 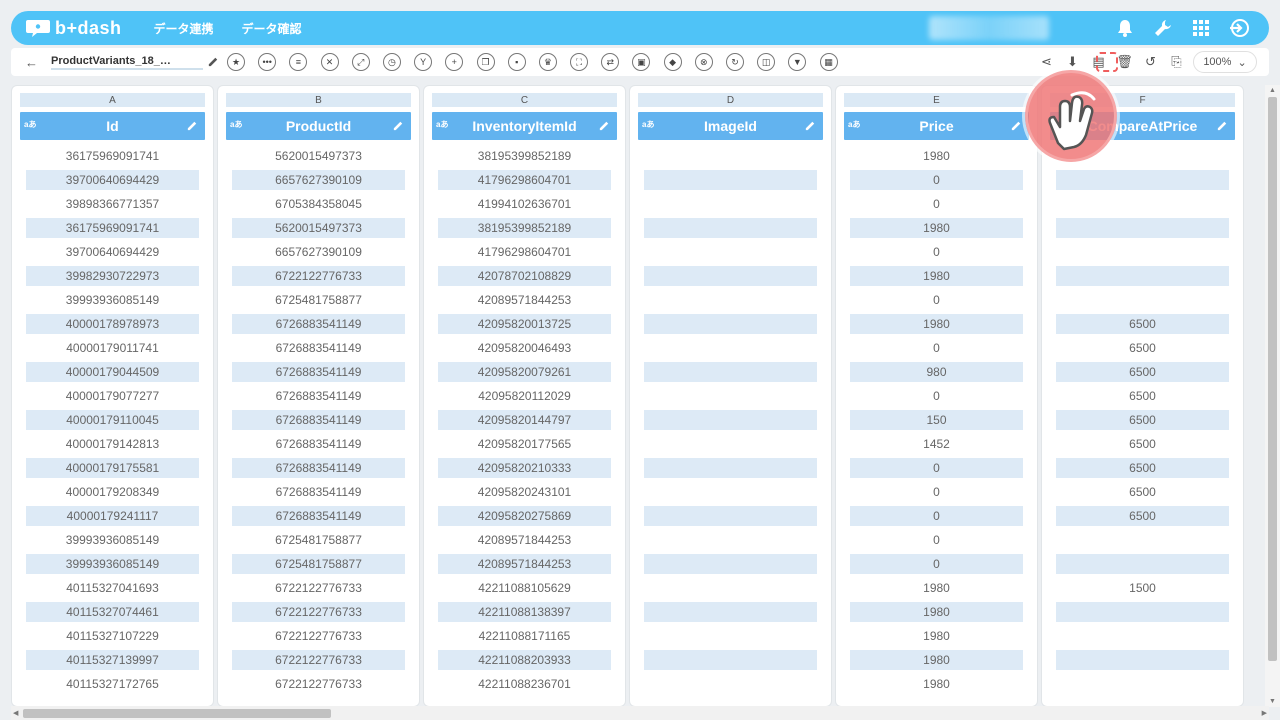 I want to click on history-icon: ↺, so click(x=1150, y=62).